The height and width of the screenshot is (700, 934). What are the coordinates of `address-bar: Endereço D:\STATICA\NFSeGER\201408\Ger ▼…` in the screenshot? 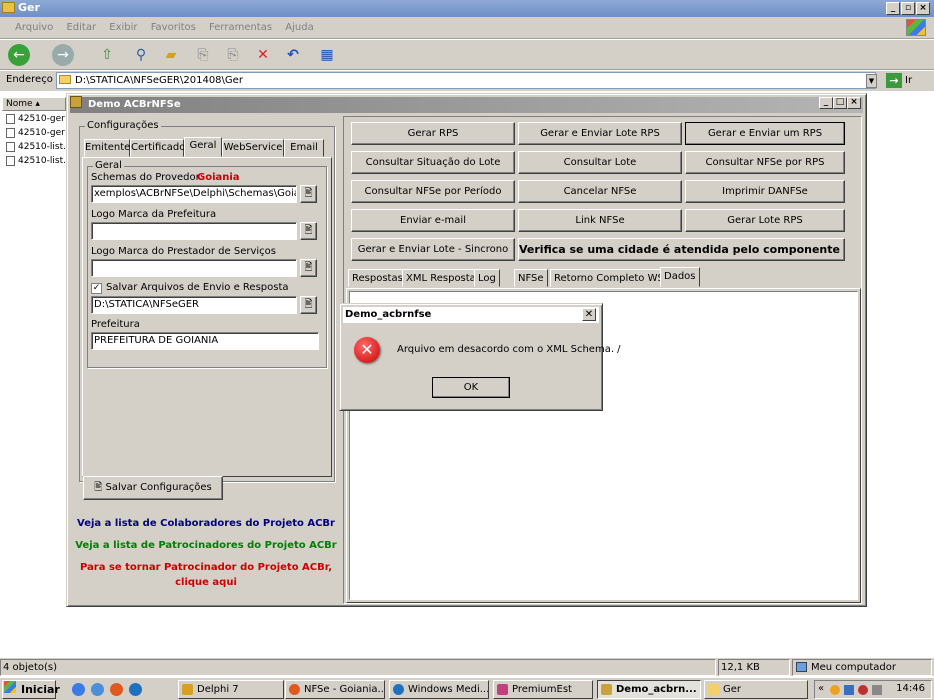 It's located at (467, 81).